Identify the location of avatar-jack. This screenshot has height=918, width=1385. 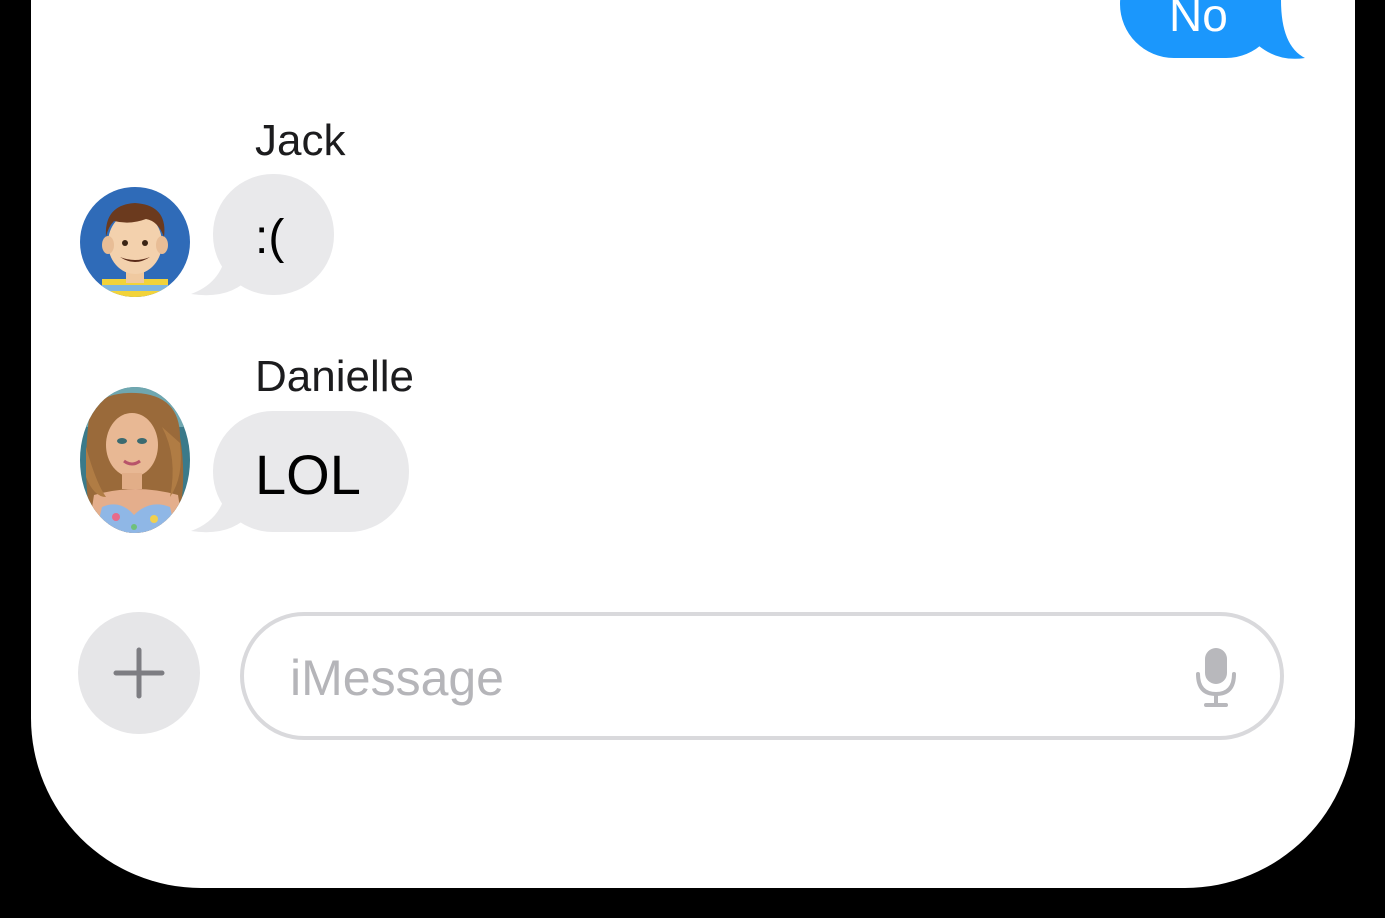
(135, 242).